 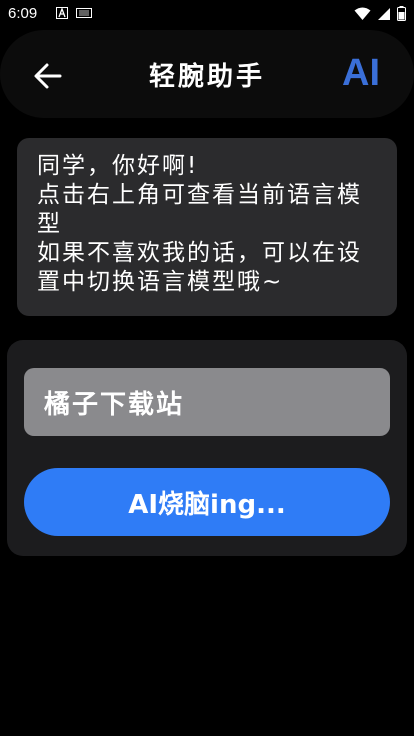 I want to click on notification-box-icon, so click(x=84, y=13).